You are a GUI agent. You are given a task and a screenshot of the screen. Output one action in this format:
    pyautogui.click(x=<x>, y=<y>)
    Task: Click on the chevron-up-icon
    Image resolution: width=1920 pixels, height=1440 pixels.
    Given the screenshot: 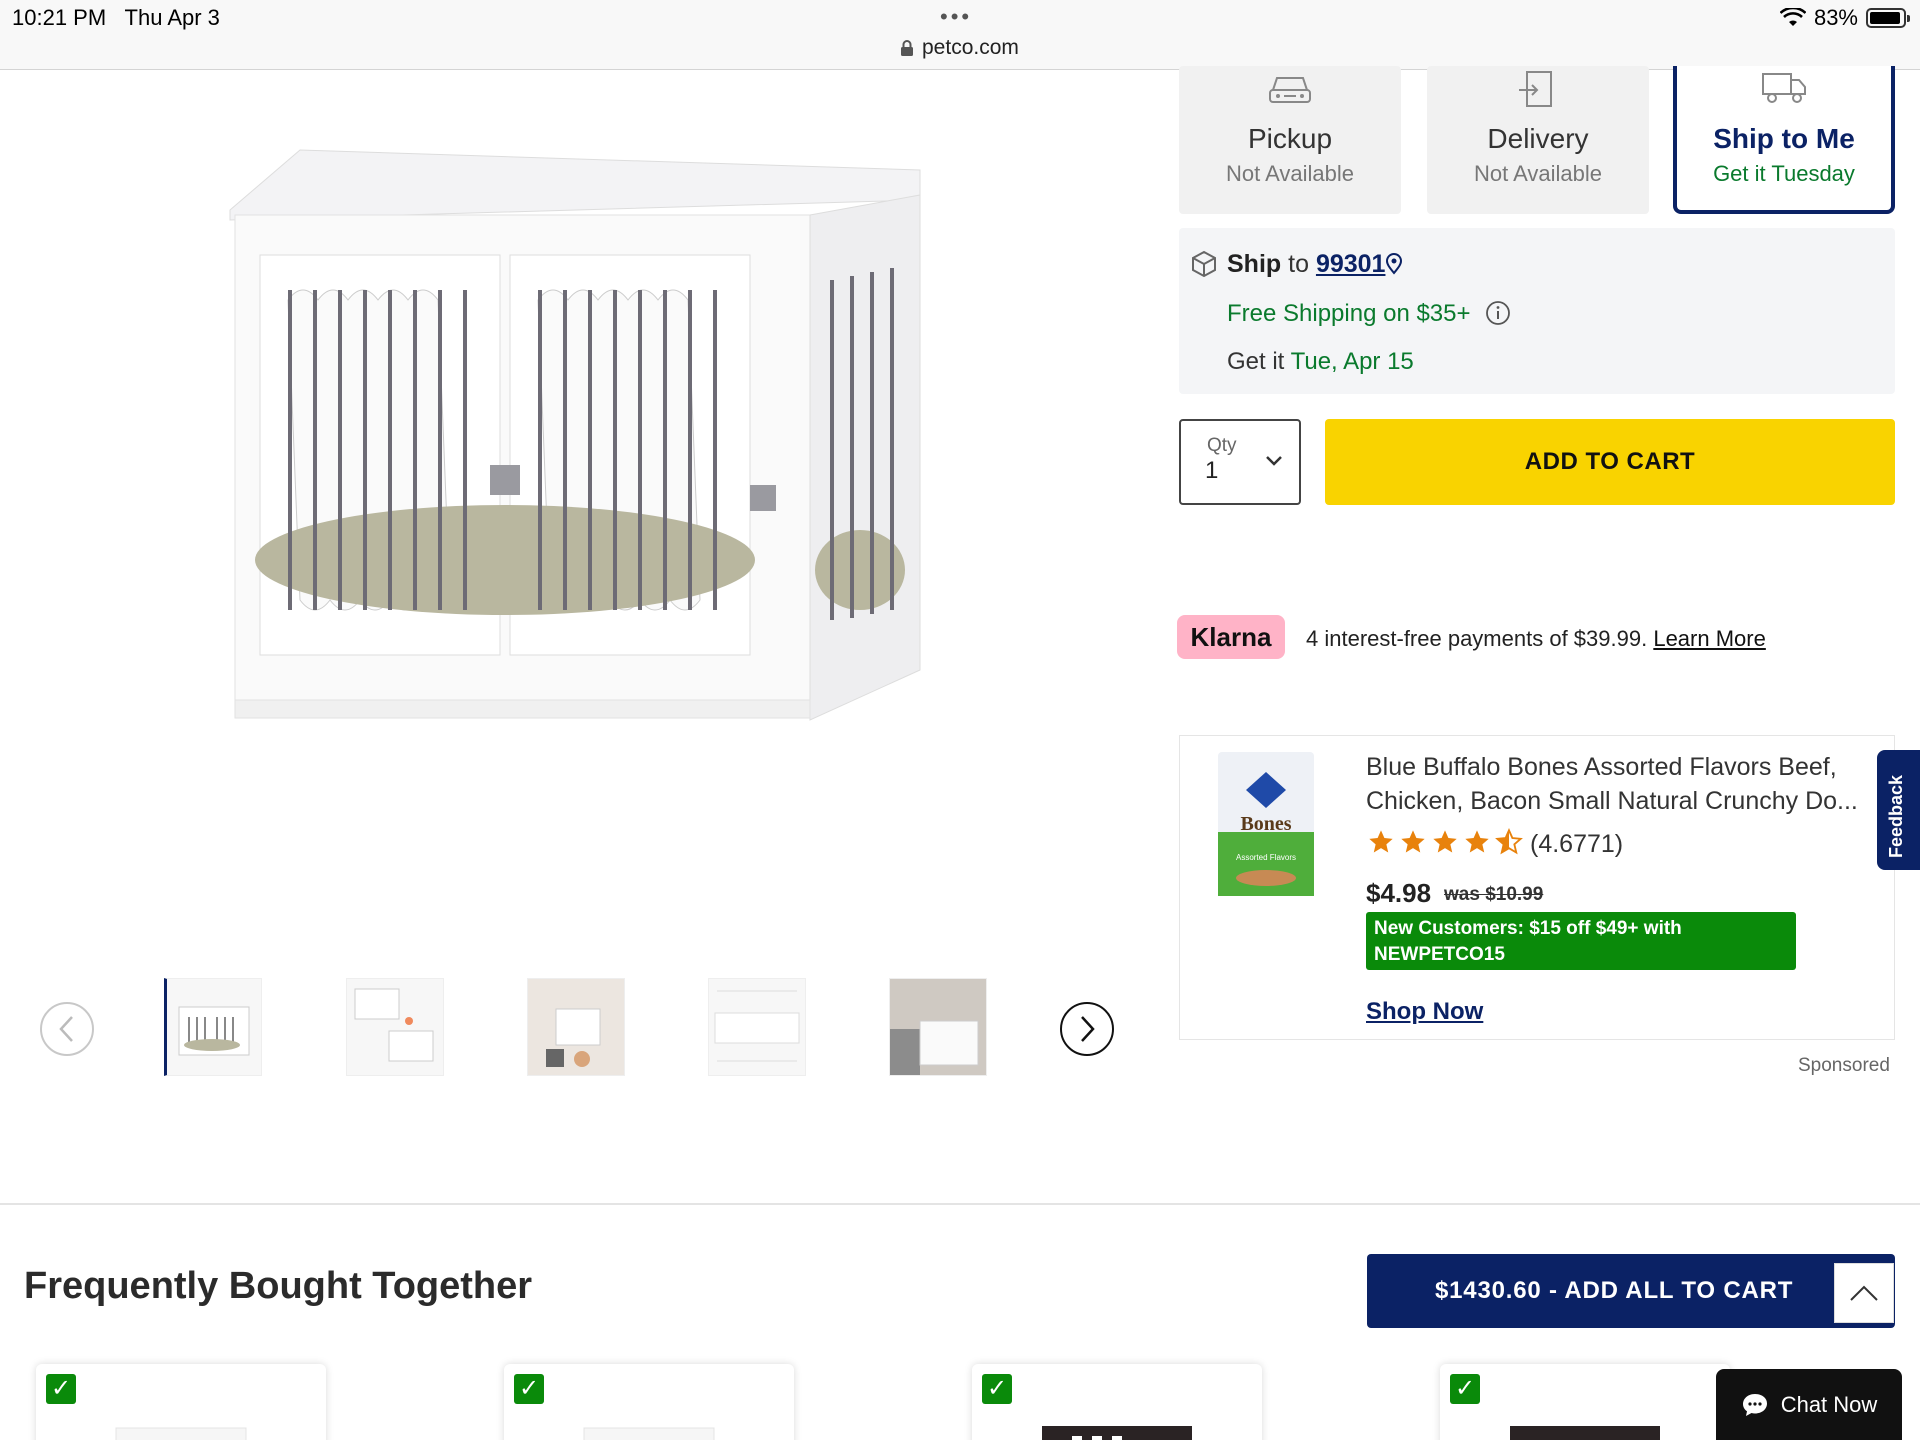 What is the action you would take?
    pyautogui.click(x=1864, y=1293)
    